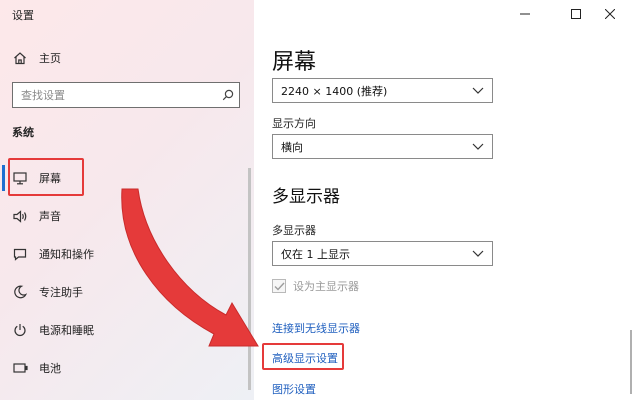  Describe the element at coordinates (228, 95) in the screenshot. I see `search-icon` at that location.